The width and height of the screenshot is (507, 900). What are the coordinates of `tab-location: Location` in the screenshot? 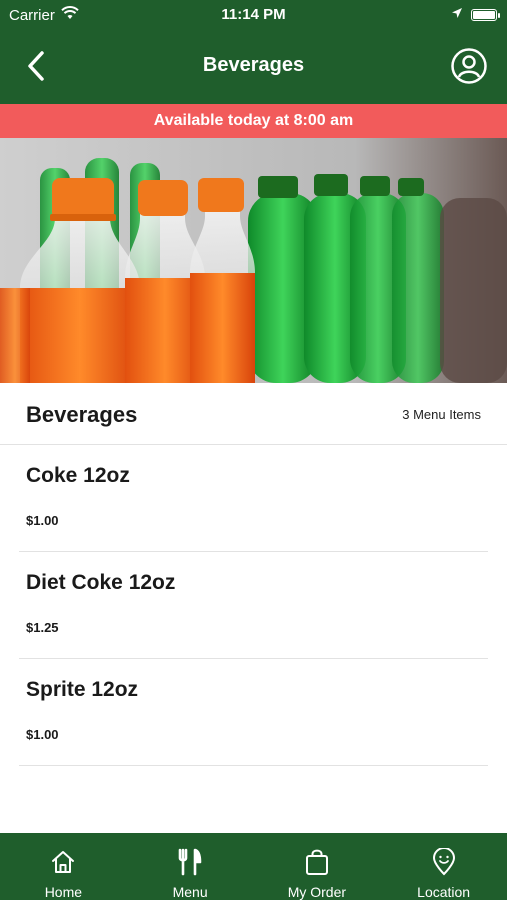 It's located at (443, 866).